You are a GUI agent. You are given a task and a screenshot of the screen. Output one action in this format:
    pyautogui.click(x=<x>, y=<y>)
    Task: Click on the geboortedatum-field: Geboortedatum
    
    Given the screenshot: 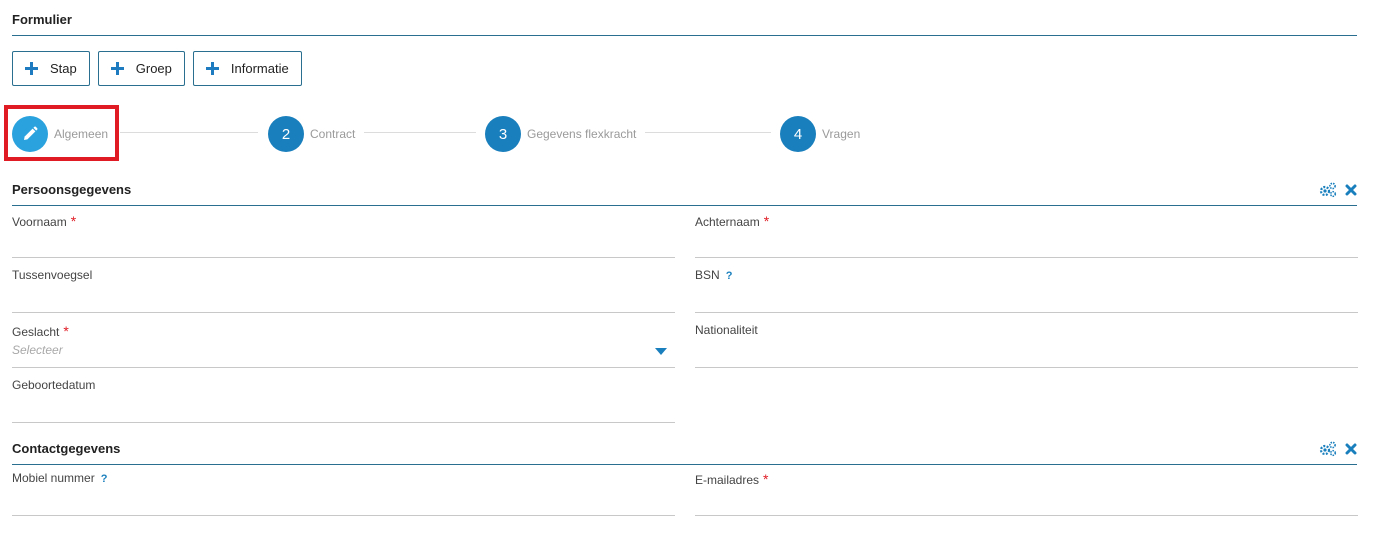 What is the action you would take?
    pyautogui.click(x=343, y=399)
    